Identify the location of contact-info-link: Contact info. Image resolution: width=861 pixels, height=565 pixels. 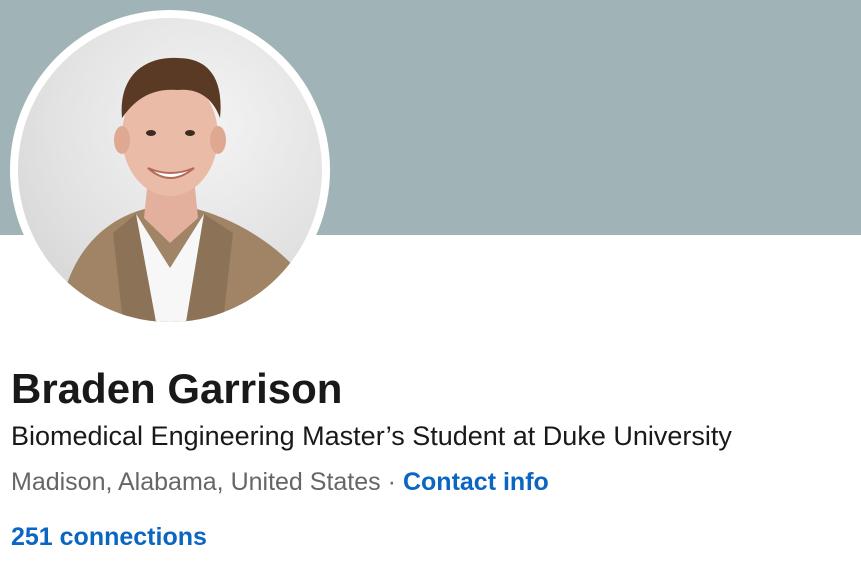
(476, 482).